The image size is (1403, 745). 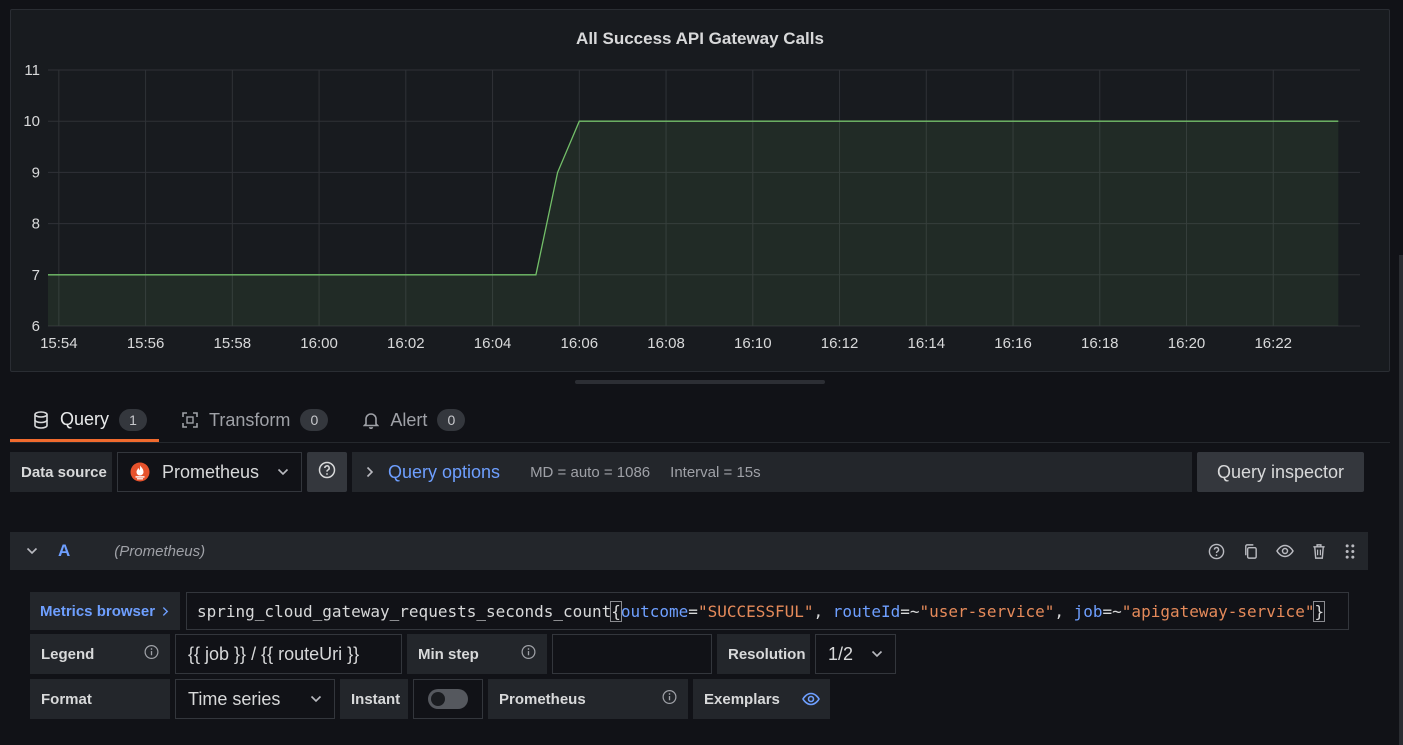 I want to click on x-tick-label: 16:08, so click(x=666, y=343).